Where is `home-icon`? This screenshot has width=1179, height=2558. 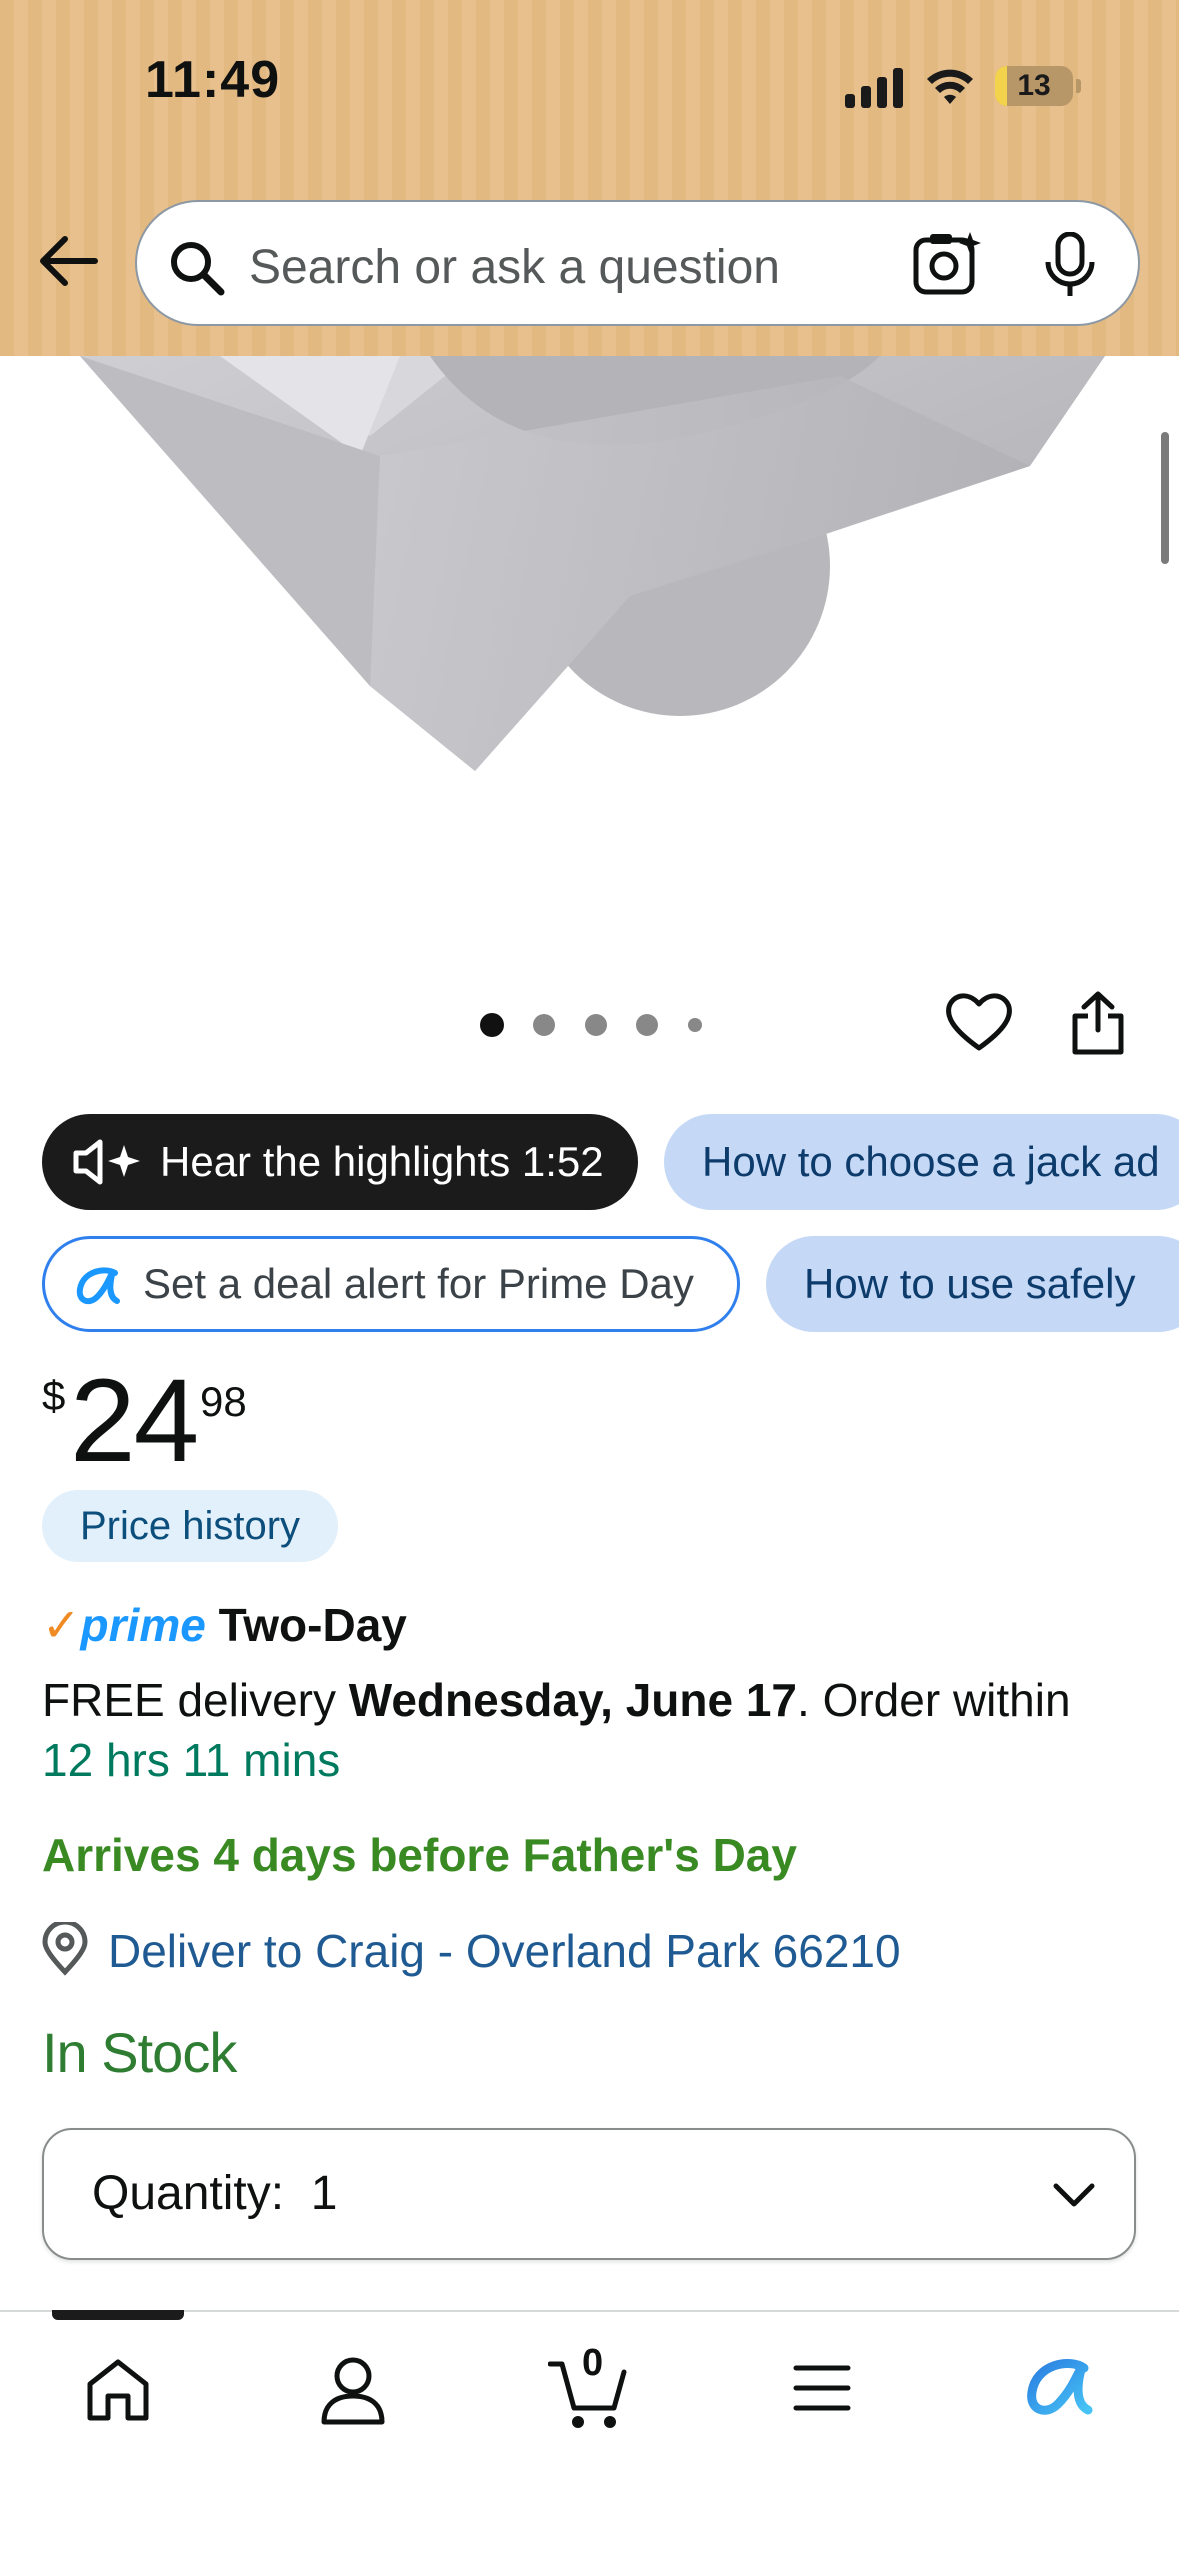 home-icon is located at coordinates (118, 2390).